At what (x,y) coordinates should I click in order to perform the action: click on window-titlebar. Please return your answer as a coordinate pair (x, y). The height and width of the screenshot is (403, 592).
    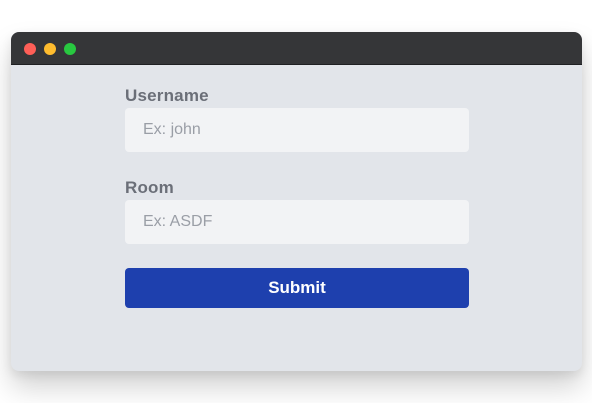
    Looking at the image, I should click on (296, 48).